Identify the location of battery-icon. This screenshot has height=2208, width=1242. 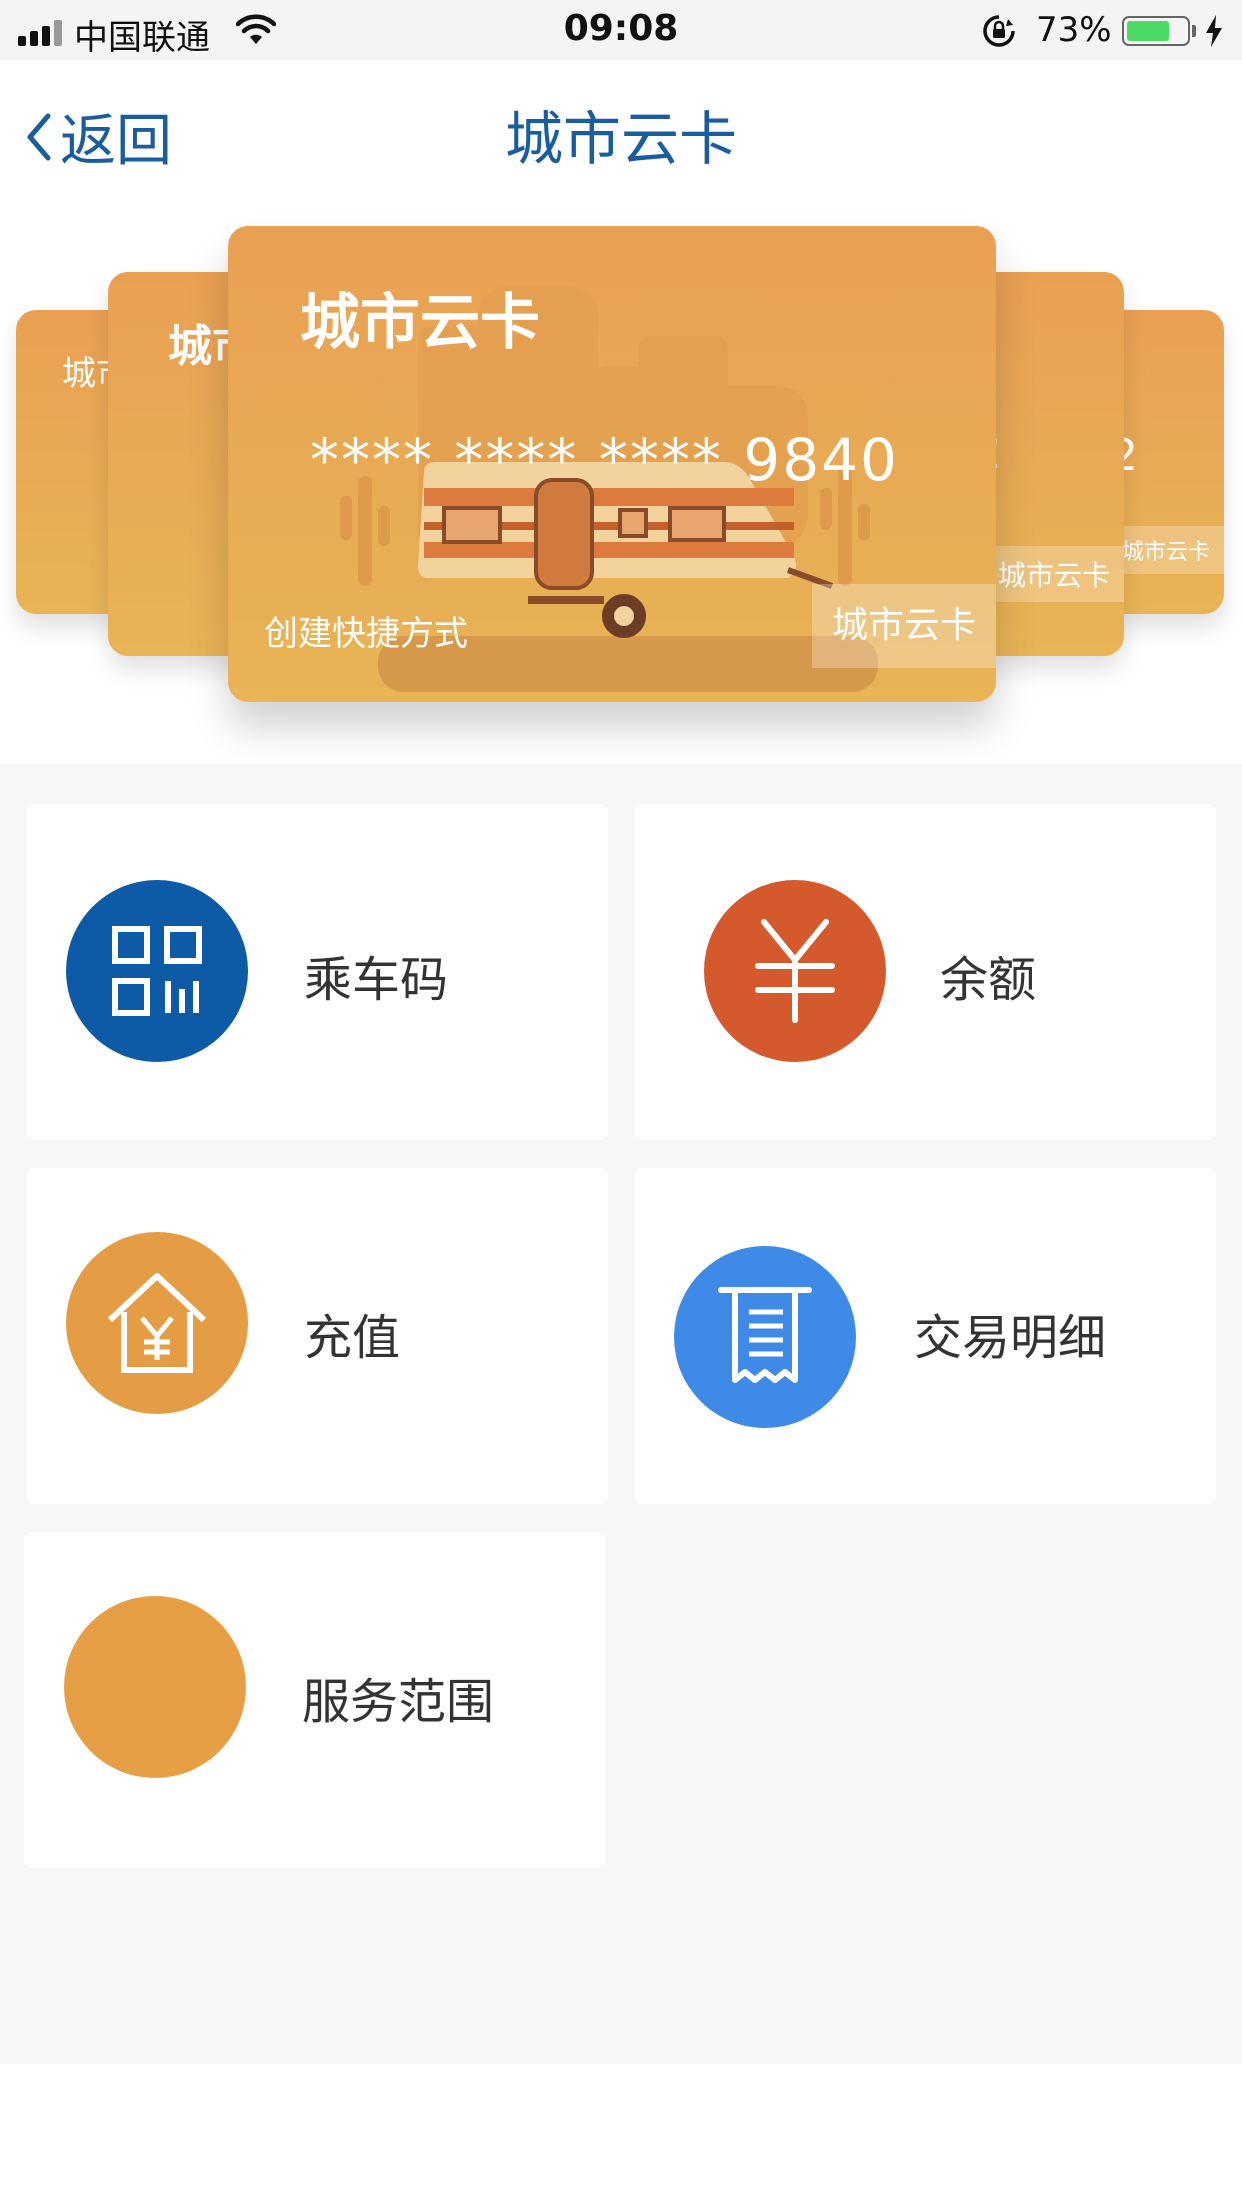
(1156, 31).